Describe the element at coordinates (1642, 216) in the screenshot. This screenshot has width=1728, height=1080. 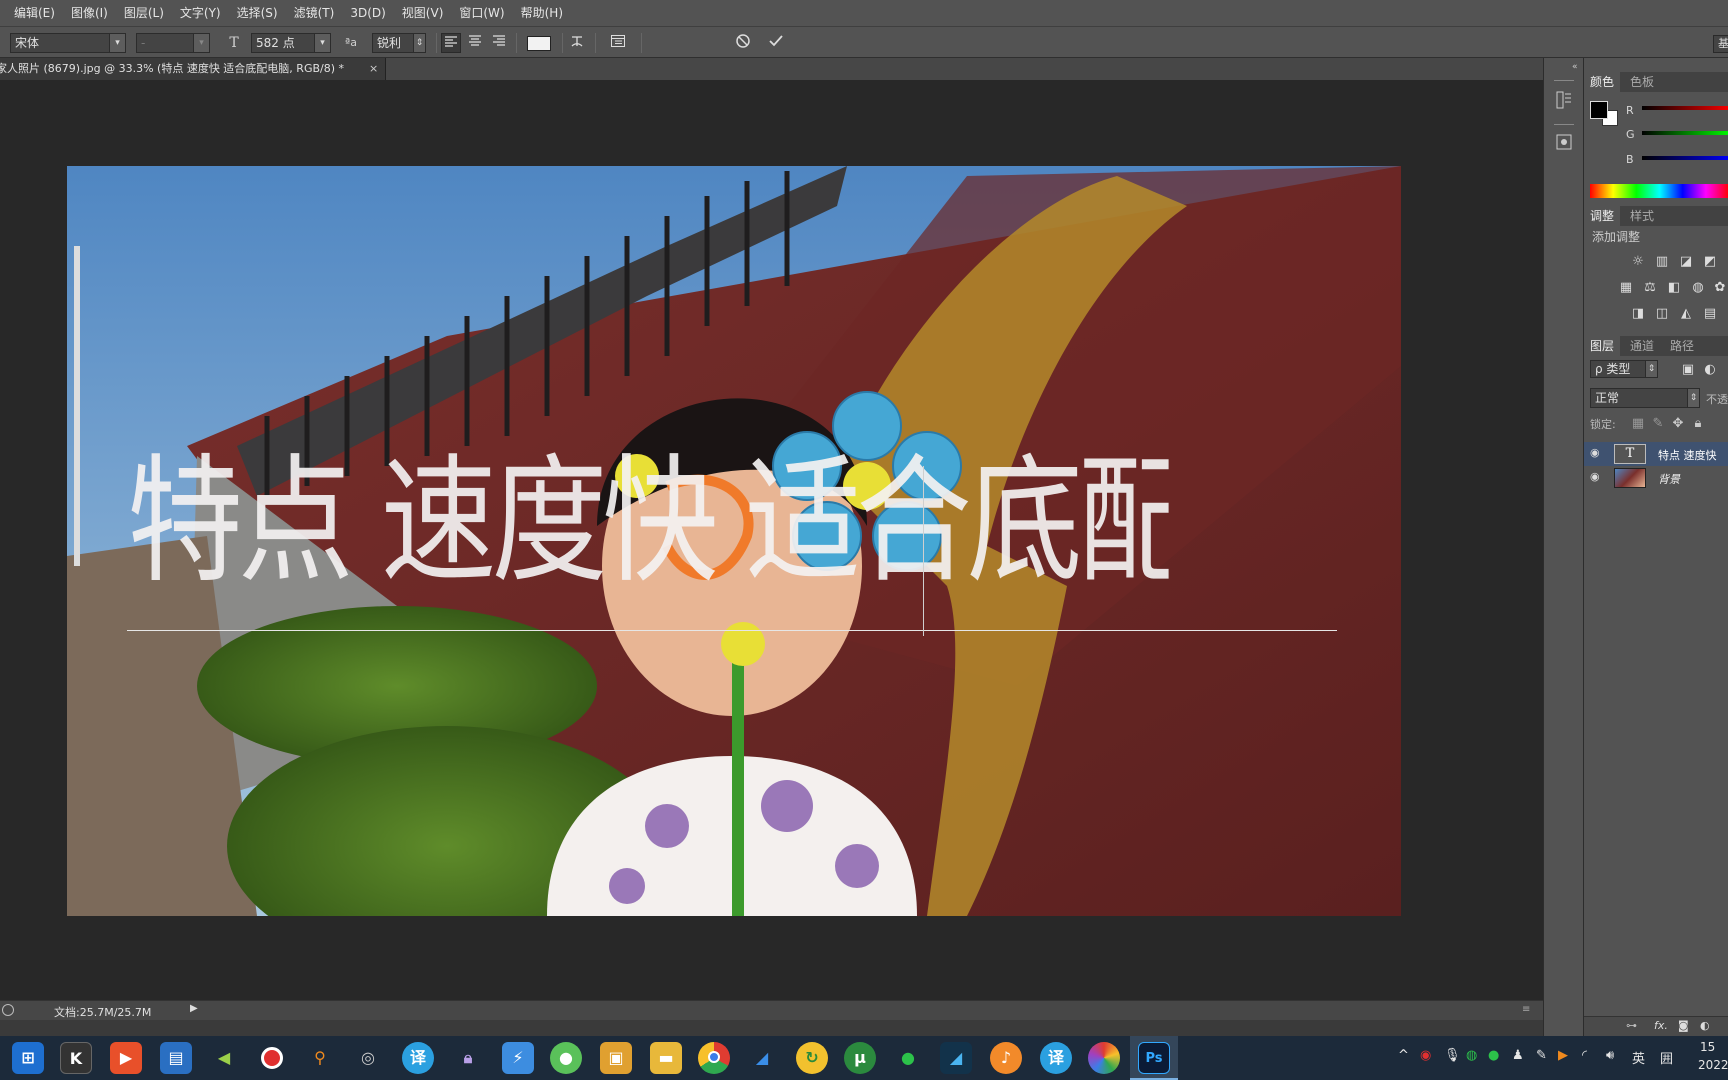
I see `tab-styles: 样式` at that location.